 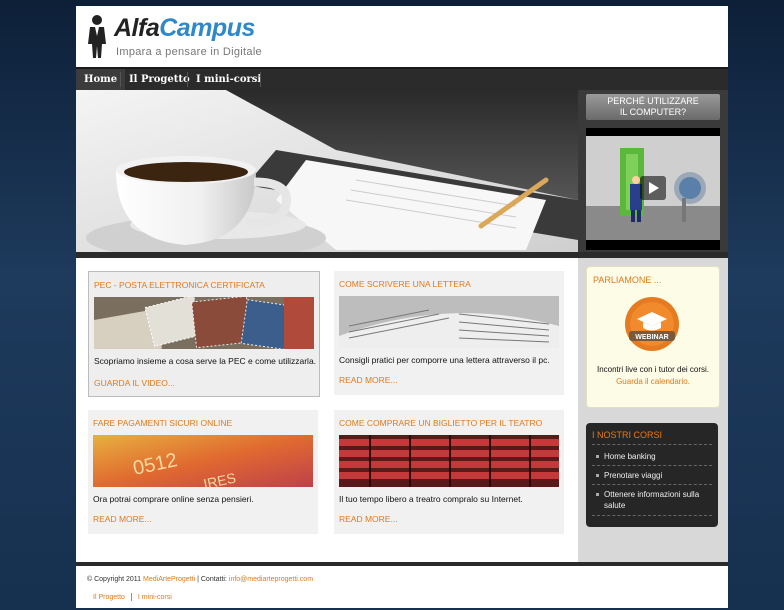 I want to click on card-title: FARE PAGAMENTI SICURI ONLINE, so click(x=162, y=423).